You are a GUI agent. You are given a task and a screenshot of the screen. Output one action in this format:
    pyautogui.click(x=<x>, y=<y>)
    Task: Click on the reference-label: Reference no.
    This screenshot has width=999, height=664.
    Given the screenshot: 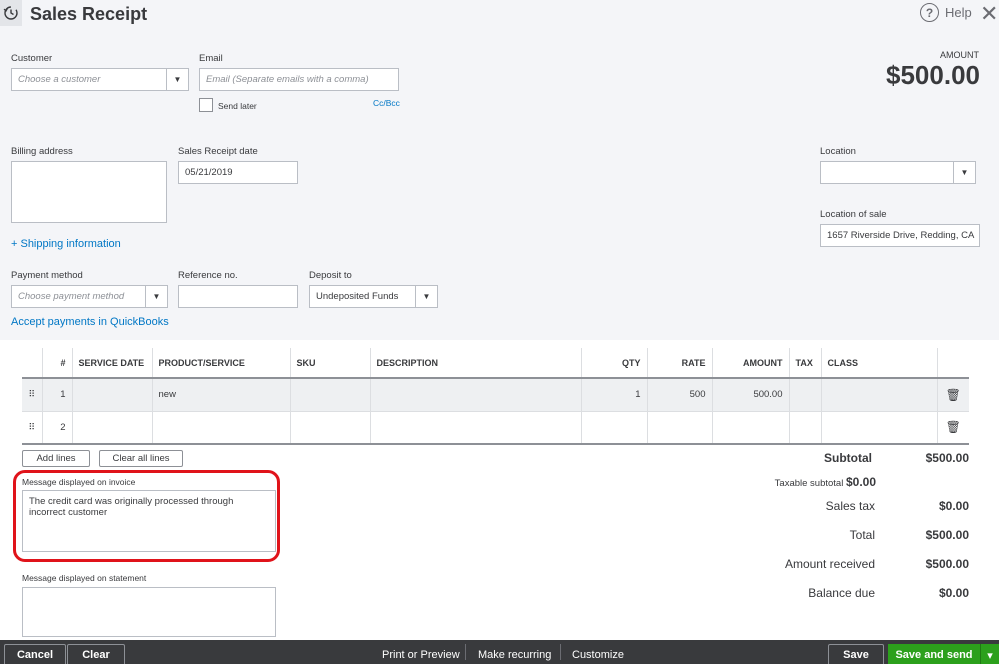 What is the action you would take?
    pyautogui.click(x=208, y=275)
    